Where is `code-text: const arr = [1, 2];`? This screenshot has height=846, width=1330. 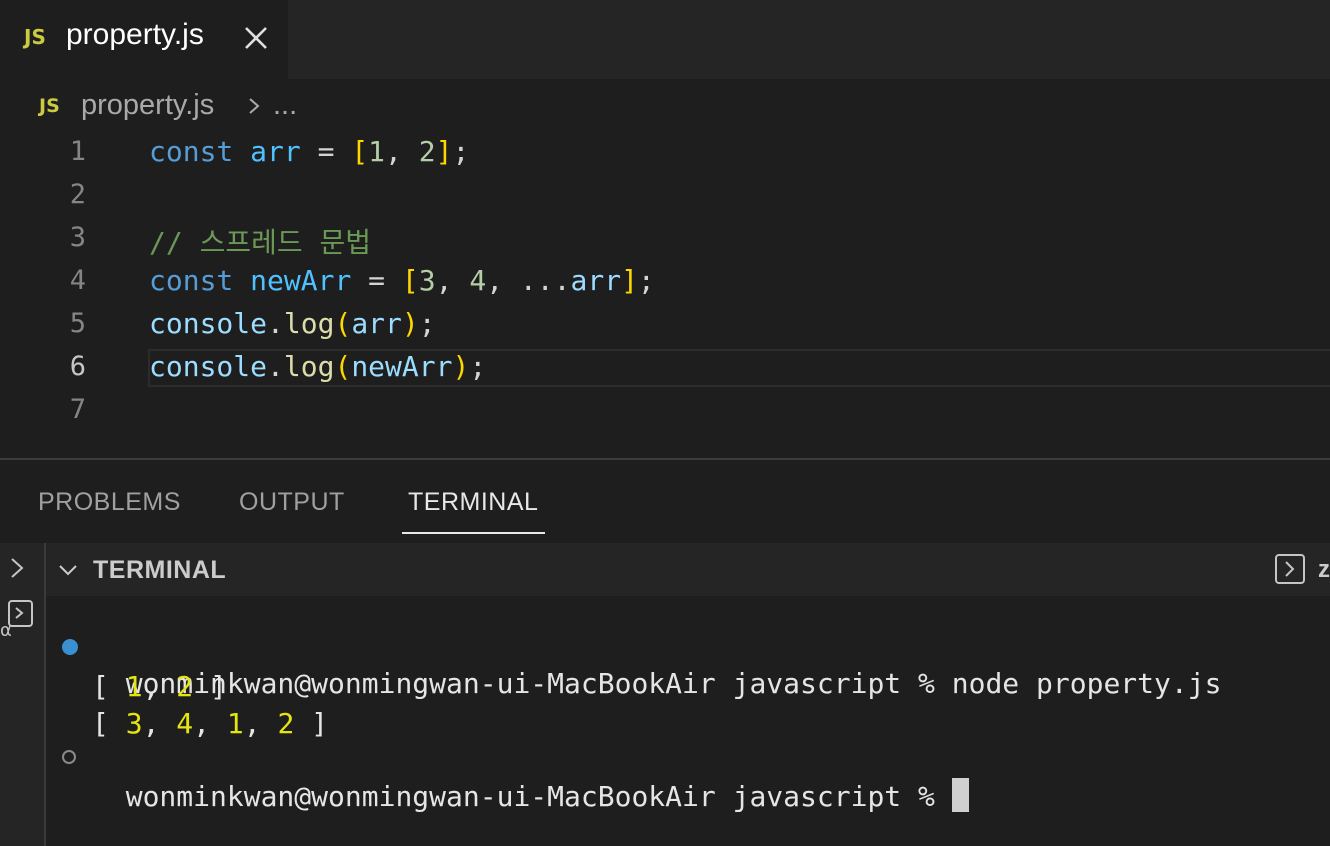
code-text: const arr = [1, 2]; is located at coordinates (309, 151).